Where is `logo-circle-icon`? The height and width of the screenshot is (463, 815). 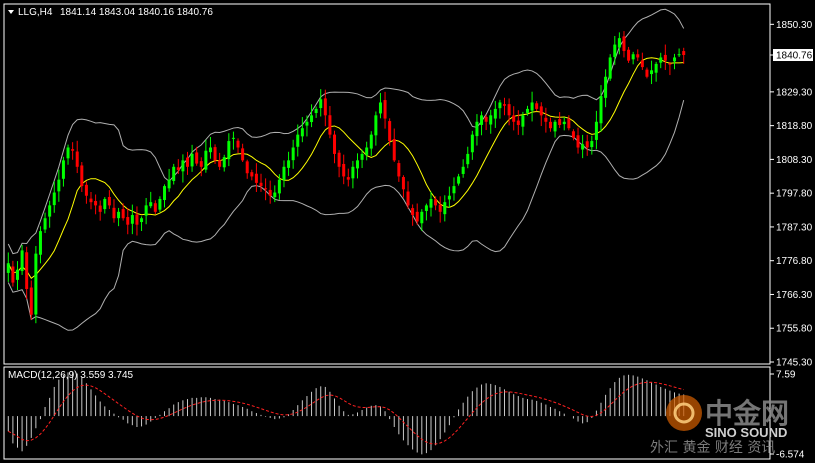
logo-circle-icon is located at coordinates (684, 413).